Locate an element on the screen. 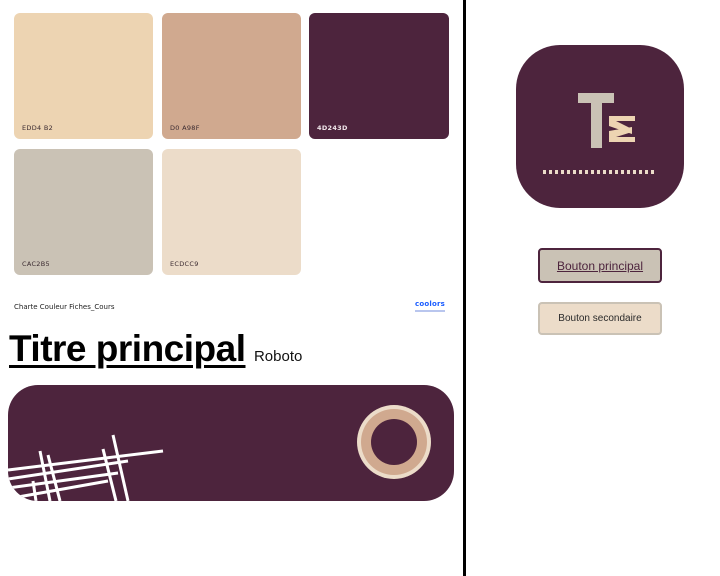 Image resolution: width=720 pixels, height=576 pixels. palette-caption: Charte Couleur Fiches_Cours is located at coordinates (64, 307).